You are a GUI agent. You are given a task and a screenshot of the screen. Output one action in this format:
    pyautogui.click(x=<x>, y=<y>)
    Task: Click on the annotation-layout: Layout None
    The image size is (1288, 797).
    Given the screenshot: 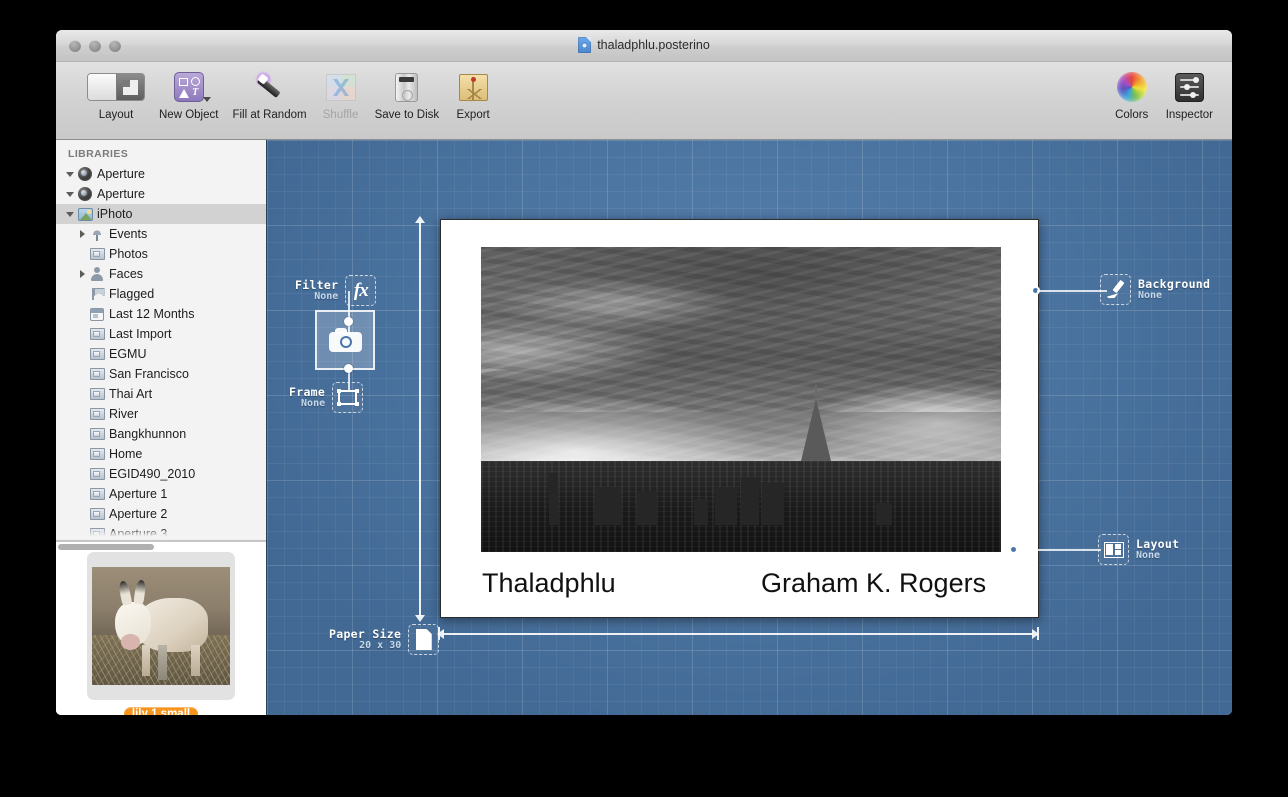 What is the action you would take?
    pyautogui.click(x=1138, y=549)
    